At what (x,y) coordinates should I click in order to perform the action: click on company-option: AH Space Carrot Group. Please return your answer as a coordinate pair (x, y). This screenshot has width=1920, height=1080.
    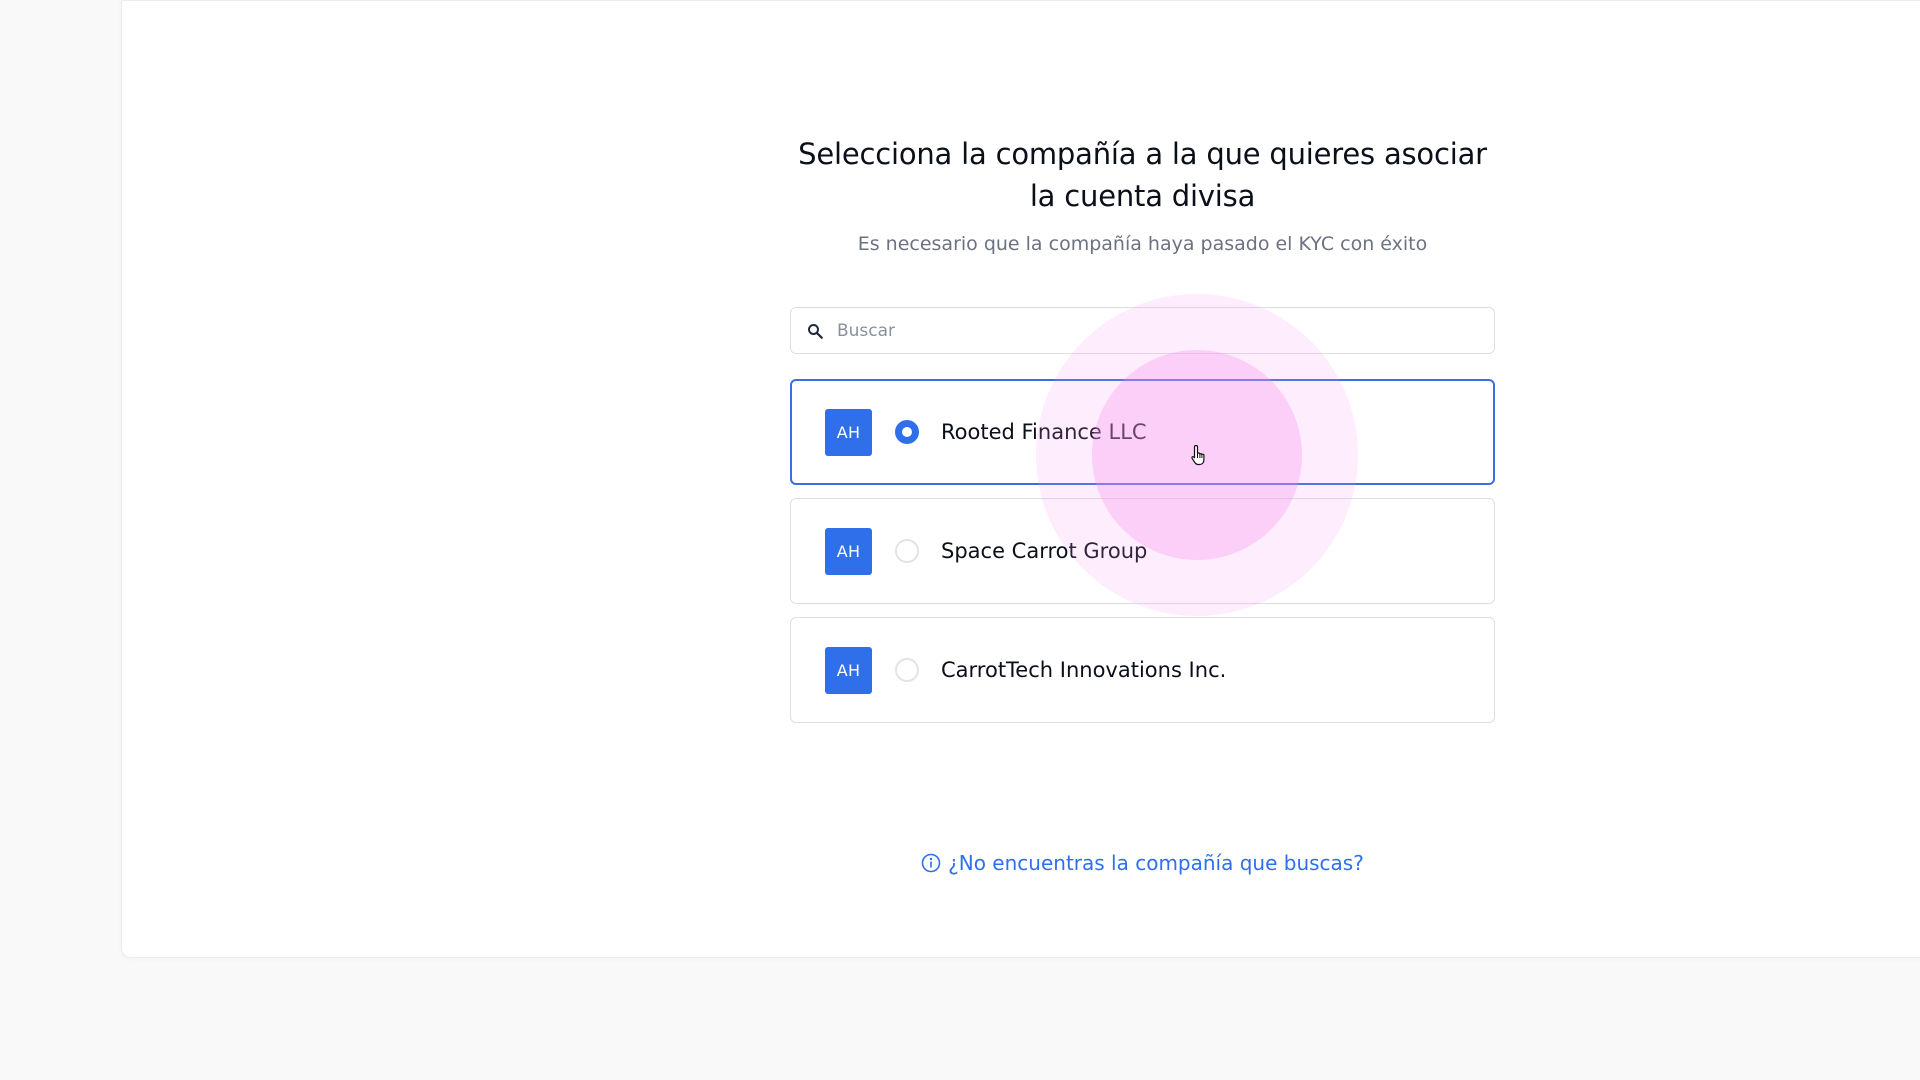
    Looking at the image, I should click on (1142, 551).